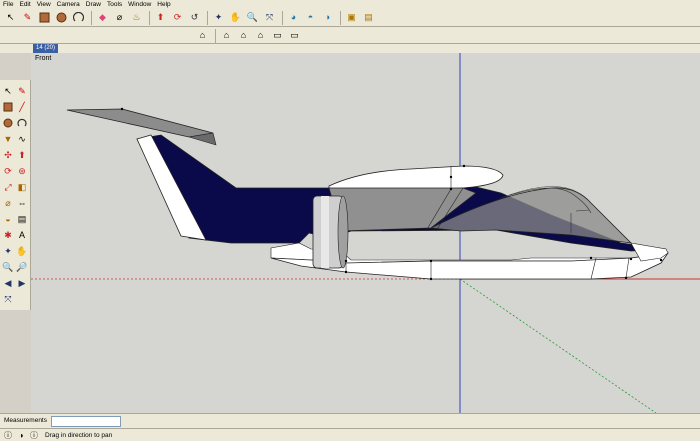 The width and height of the screenshot is (700, 441). I want to click on engine-highlight, so click(325, 232).